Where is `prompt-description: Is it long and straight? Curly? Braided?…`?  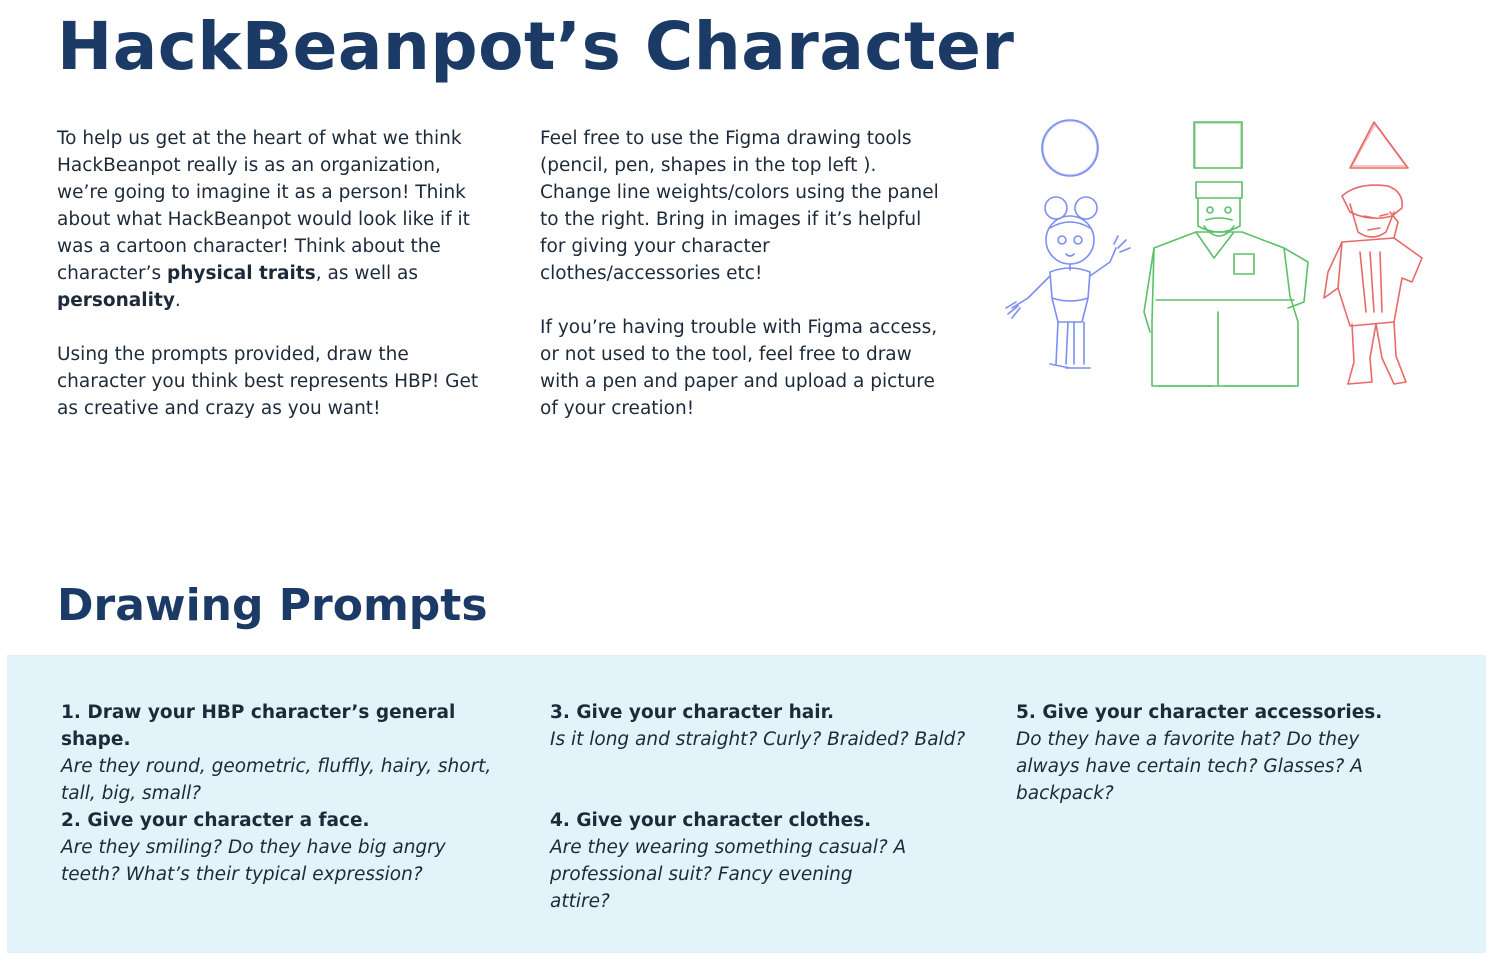 prompt-description: Is it long and straight? Curly? Braided?… is located at coordinates (758, 739).